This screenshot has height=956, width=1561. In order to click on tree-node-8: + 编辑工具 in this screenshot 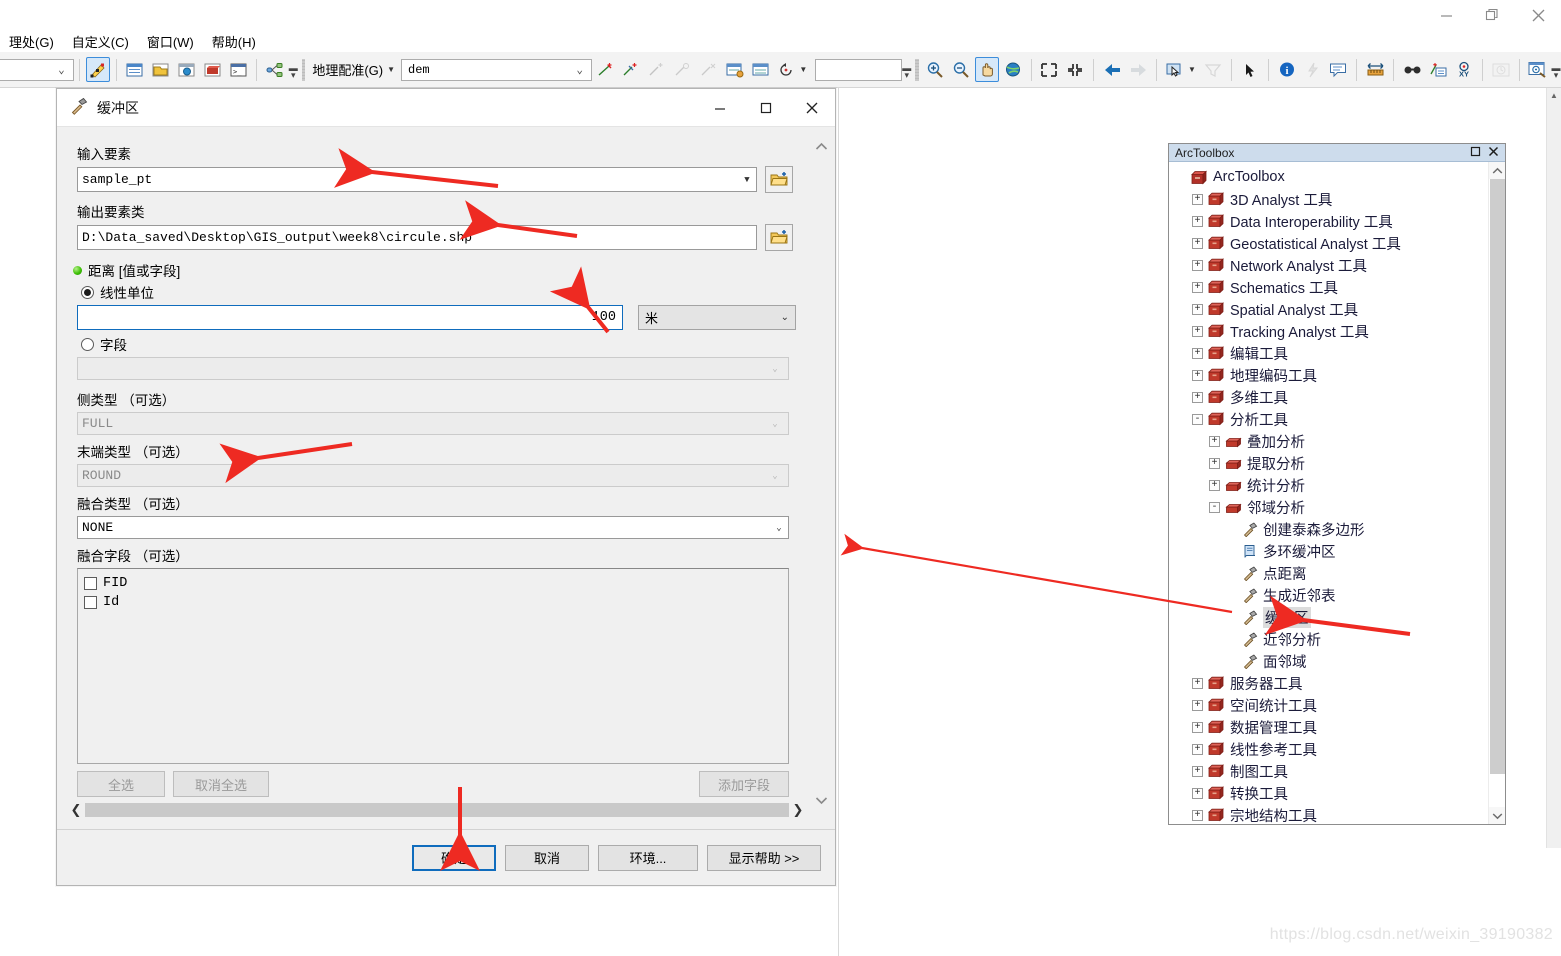, I will do `click(1328, 353)`.